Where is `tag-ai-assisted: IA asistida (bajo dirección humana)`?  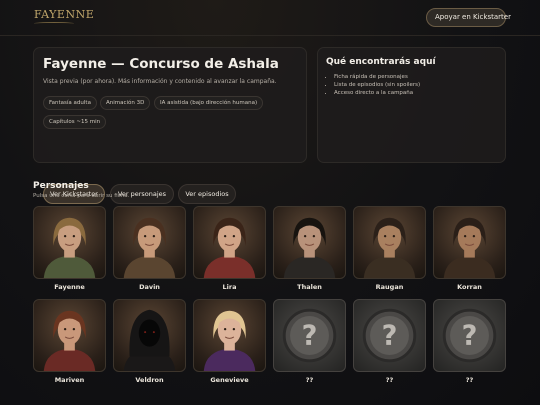
tag-ai-assisted: IA asistida (bajo dirección humana) is located at coordinates (209, 103).